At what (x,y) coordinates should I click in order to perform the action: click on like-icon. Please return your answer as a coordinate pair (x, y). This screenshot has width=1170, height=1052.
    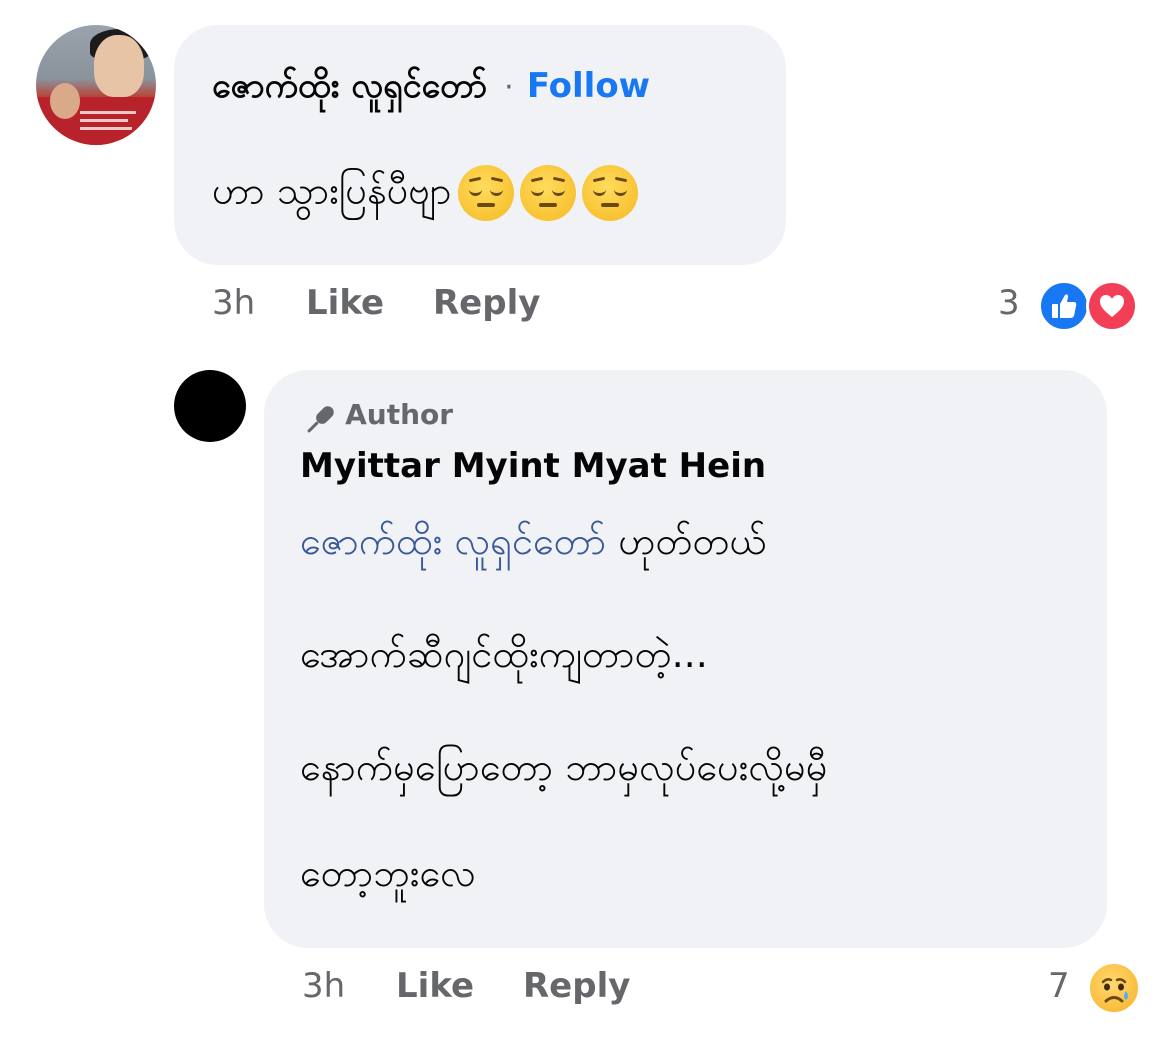
    Looking at the image, I should click on (1064, 306).